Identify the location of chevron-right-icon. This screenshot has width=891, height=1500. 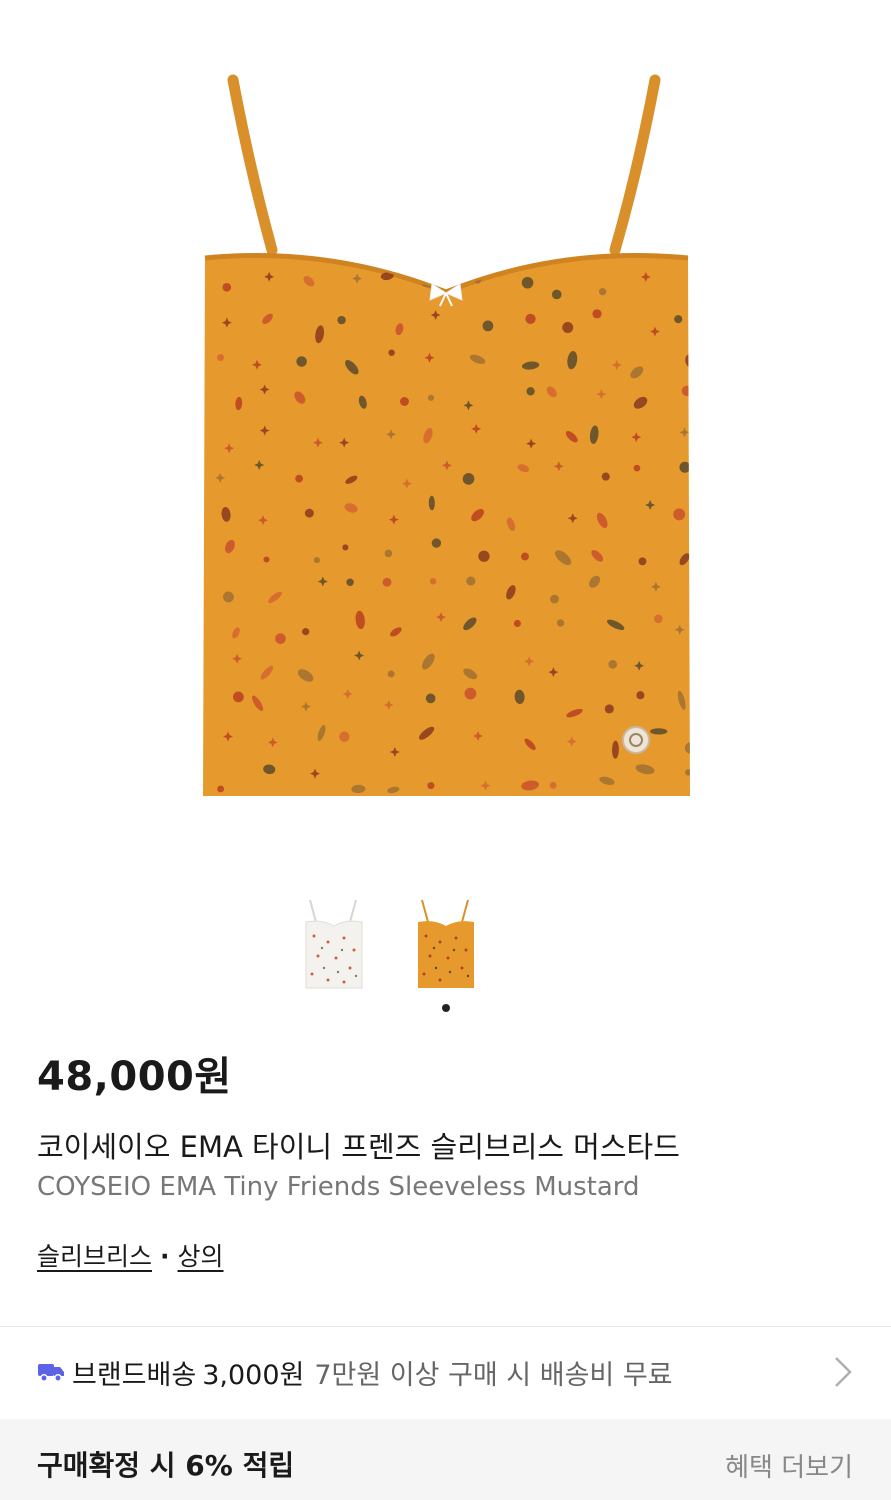
(843, 1374).